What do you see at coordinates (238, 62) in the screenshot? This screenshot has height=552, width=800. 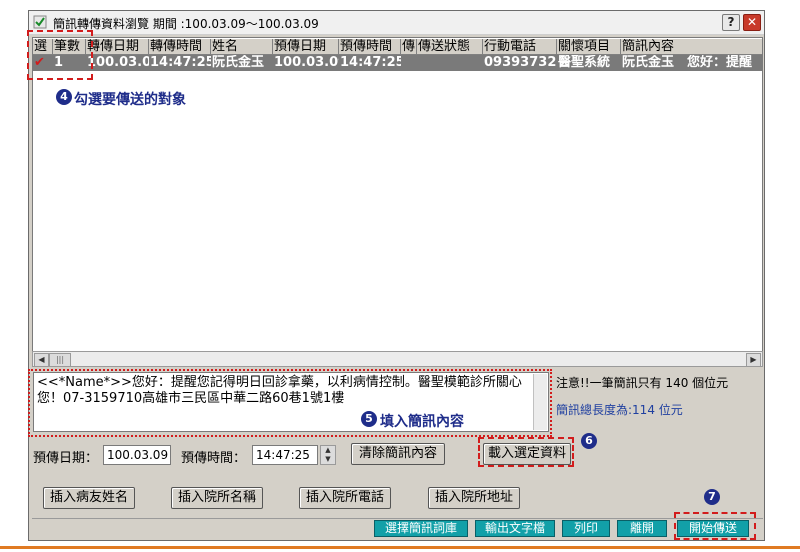 I see `row-name: 阮氏金玉` at bounding box center [238, 62].